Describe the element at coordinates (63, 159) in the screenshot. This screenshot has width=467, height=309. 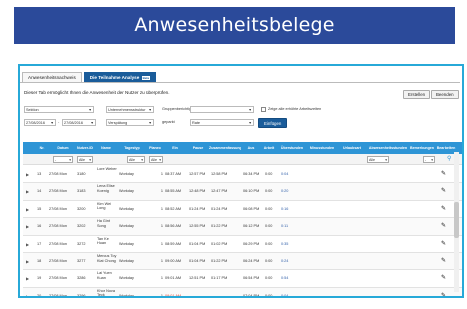
I see `date-filter-select: - ▾` at that location.